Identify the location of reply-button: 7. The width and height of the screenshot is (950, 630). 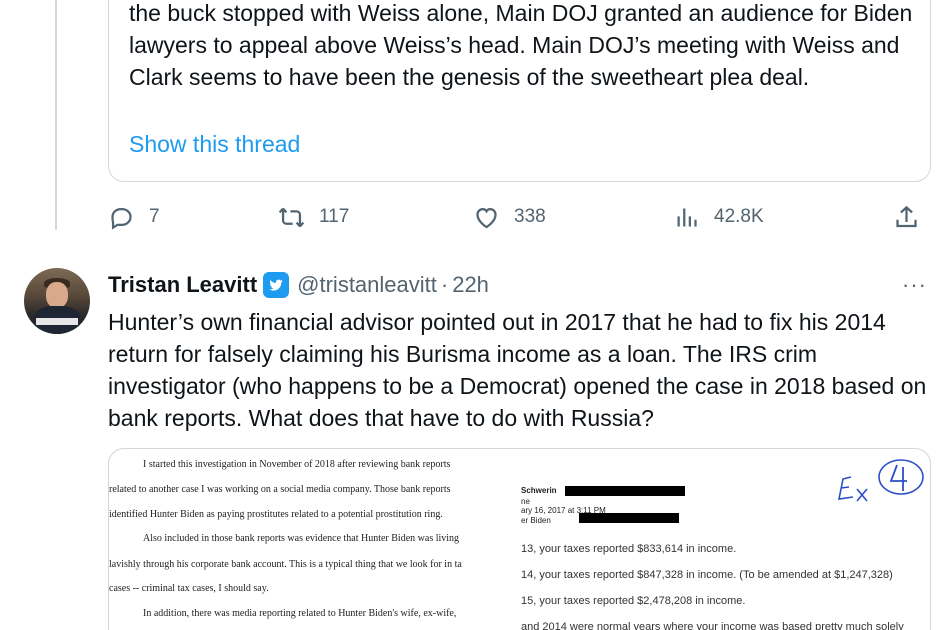
(134, 217).